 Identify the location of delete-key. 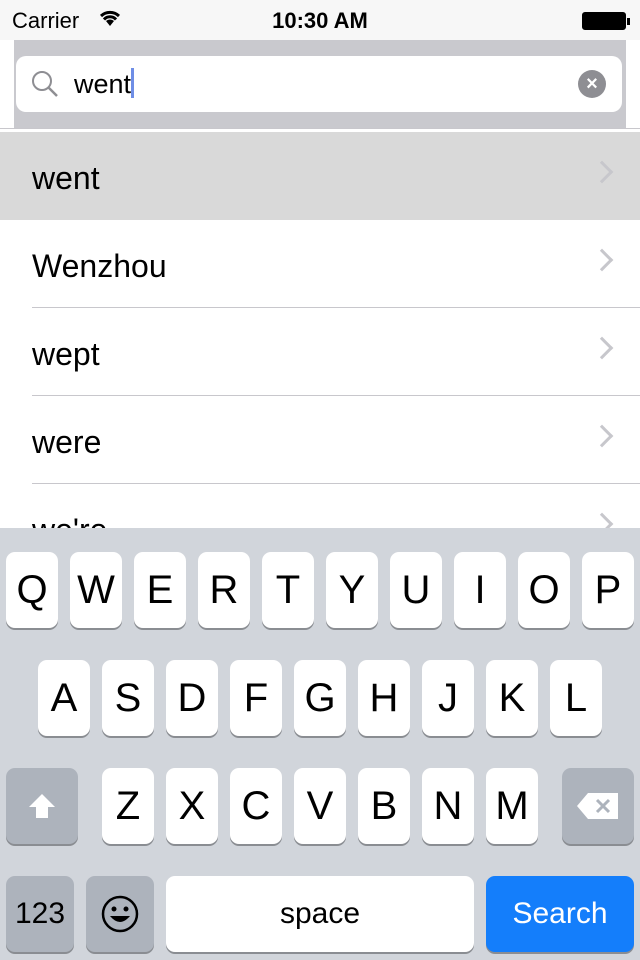
(598, 806).